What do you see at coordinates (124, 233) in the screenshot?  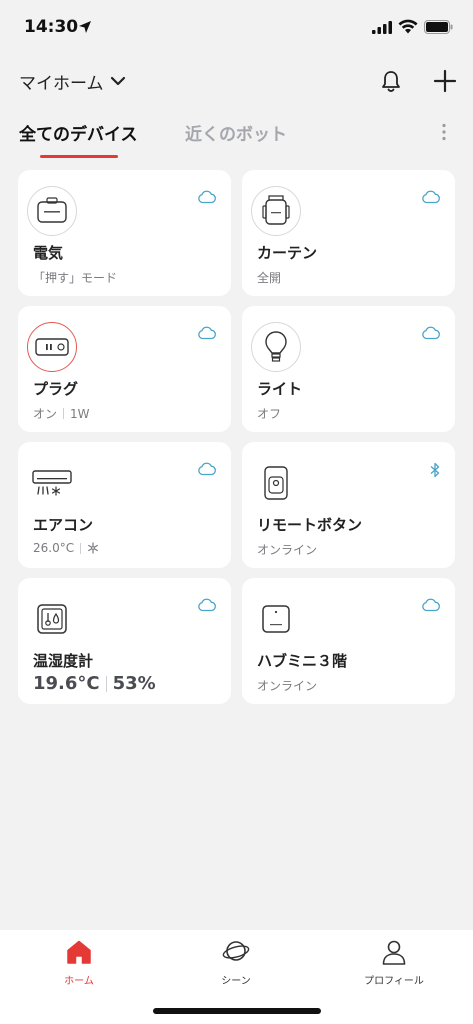 I see `device-card-bot: 電気 「押す」モード` at bounding box center [124, 233].